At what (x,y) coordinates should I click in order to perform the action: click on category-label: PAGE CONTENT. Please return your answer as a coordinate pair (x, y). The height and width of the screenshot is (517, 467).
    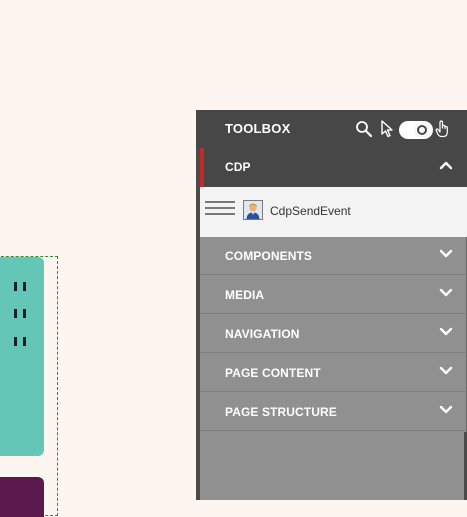
    Looking at the image, I should click on (273, 373).